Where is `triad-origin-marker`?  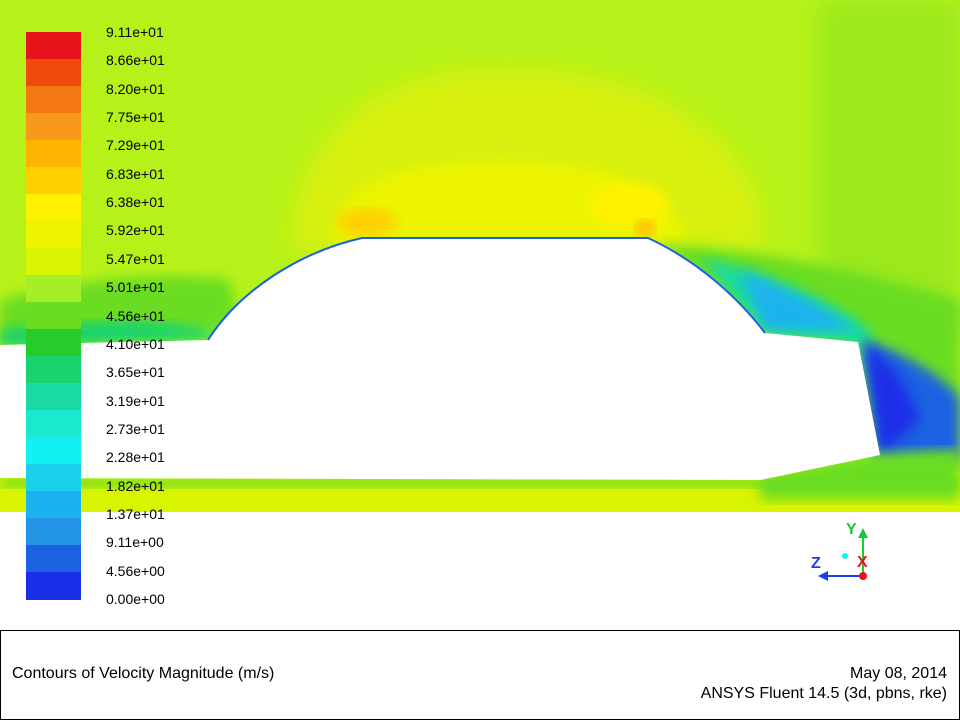 triad-origin-marker is located at coordinates (845, 556).